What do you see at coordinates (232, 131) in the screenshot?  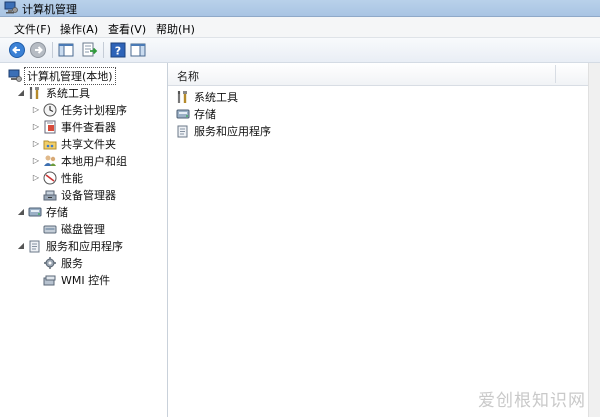 I see `list-item-label: 服务和应用程序` at bounding box center [232, 131].